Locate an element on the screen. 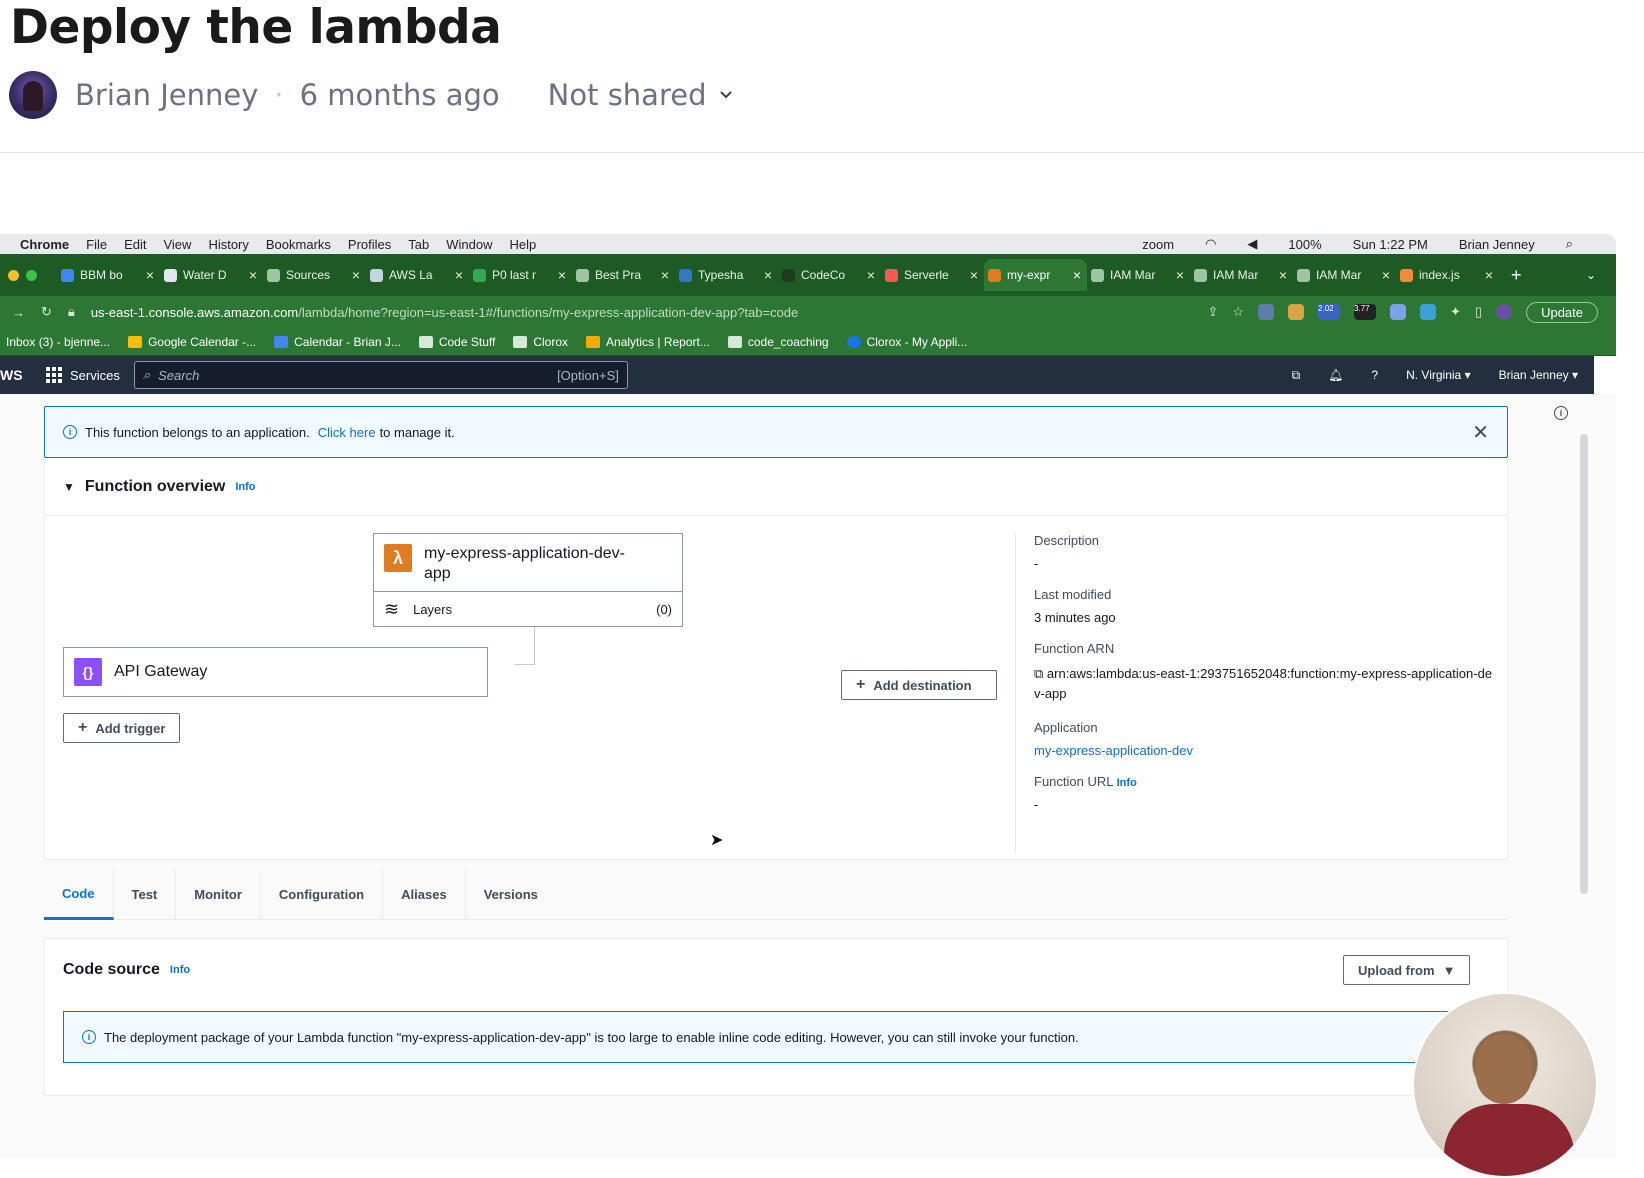 The width and height of the screenshot is (1644, 1178). extension-window-icon is located at coordinates (1398, 312).